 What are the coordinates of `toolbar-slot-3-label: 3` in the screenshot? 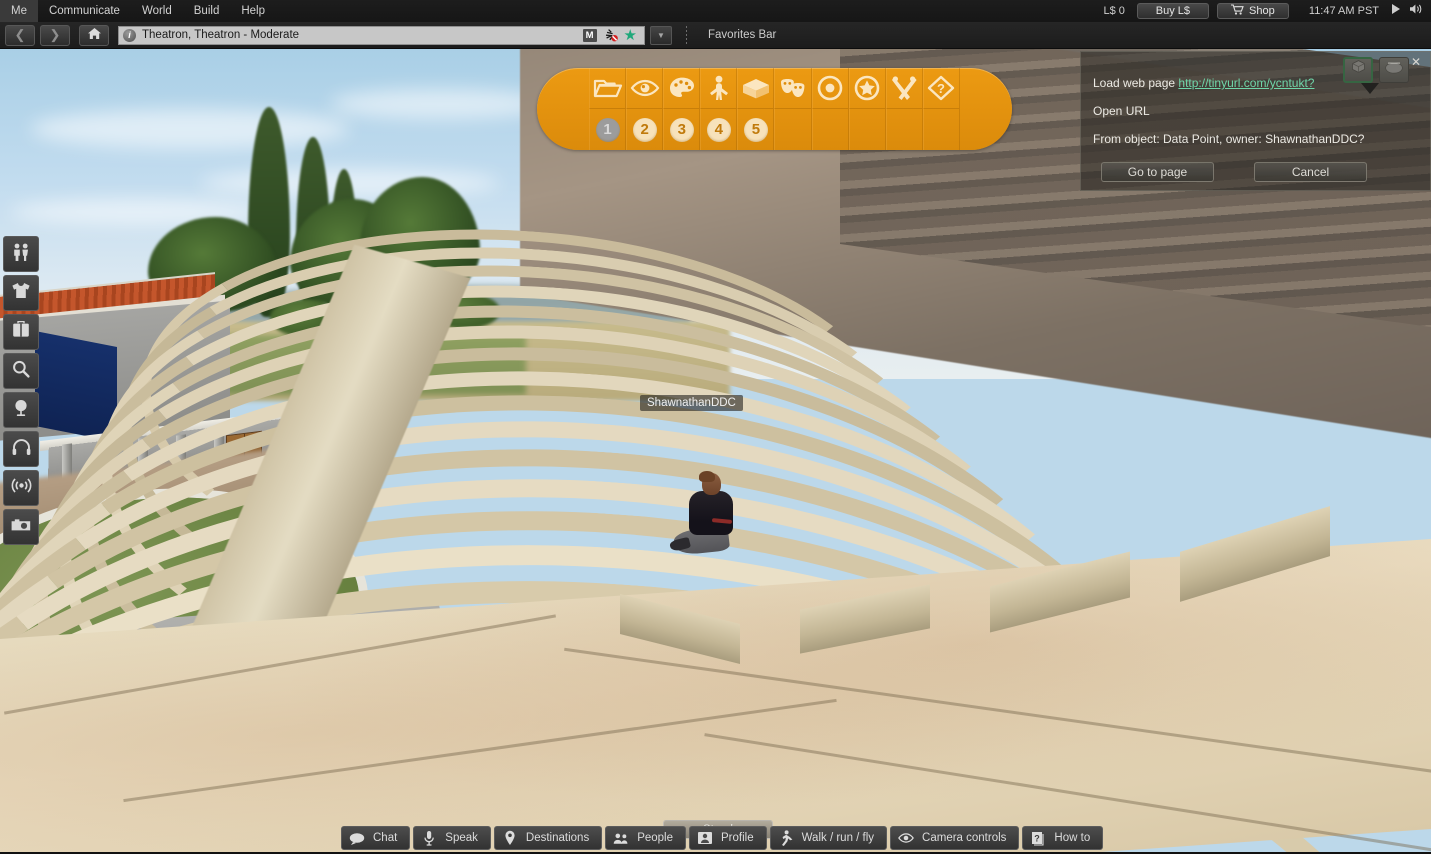 It's located at (681, 129).